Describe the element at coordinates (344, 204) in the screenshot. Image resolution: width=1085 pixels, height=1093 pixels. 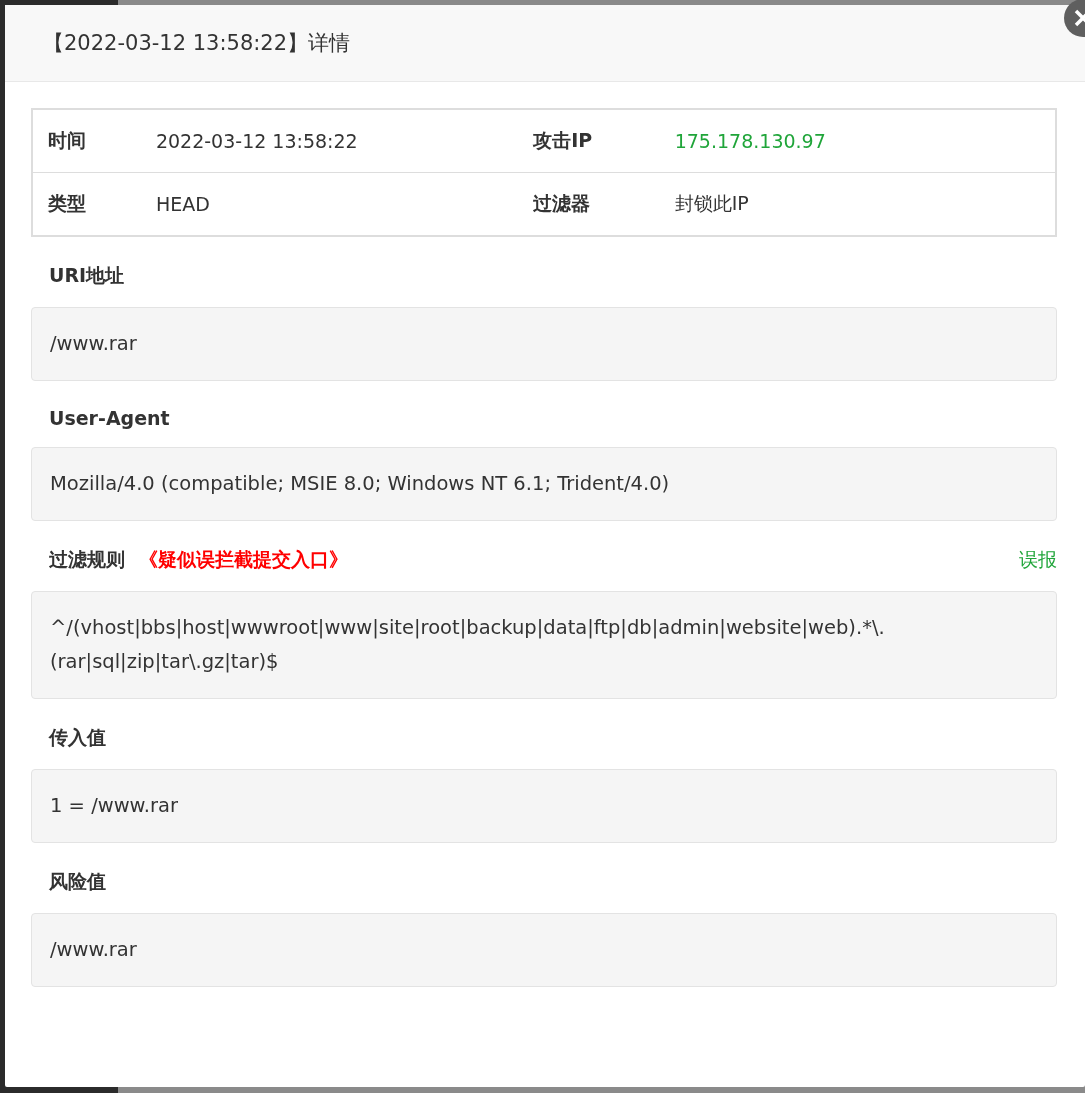
I see `table-cell: HEAD` at that location.